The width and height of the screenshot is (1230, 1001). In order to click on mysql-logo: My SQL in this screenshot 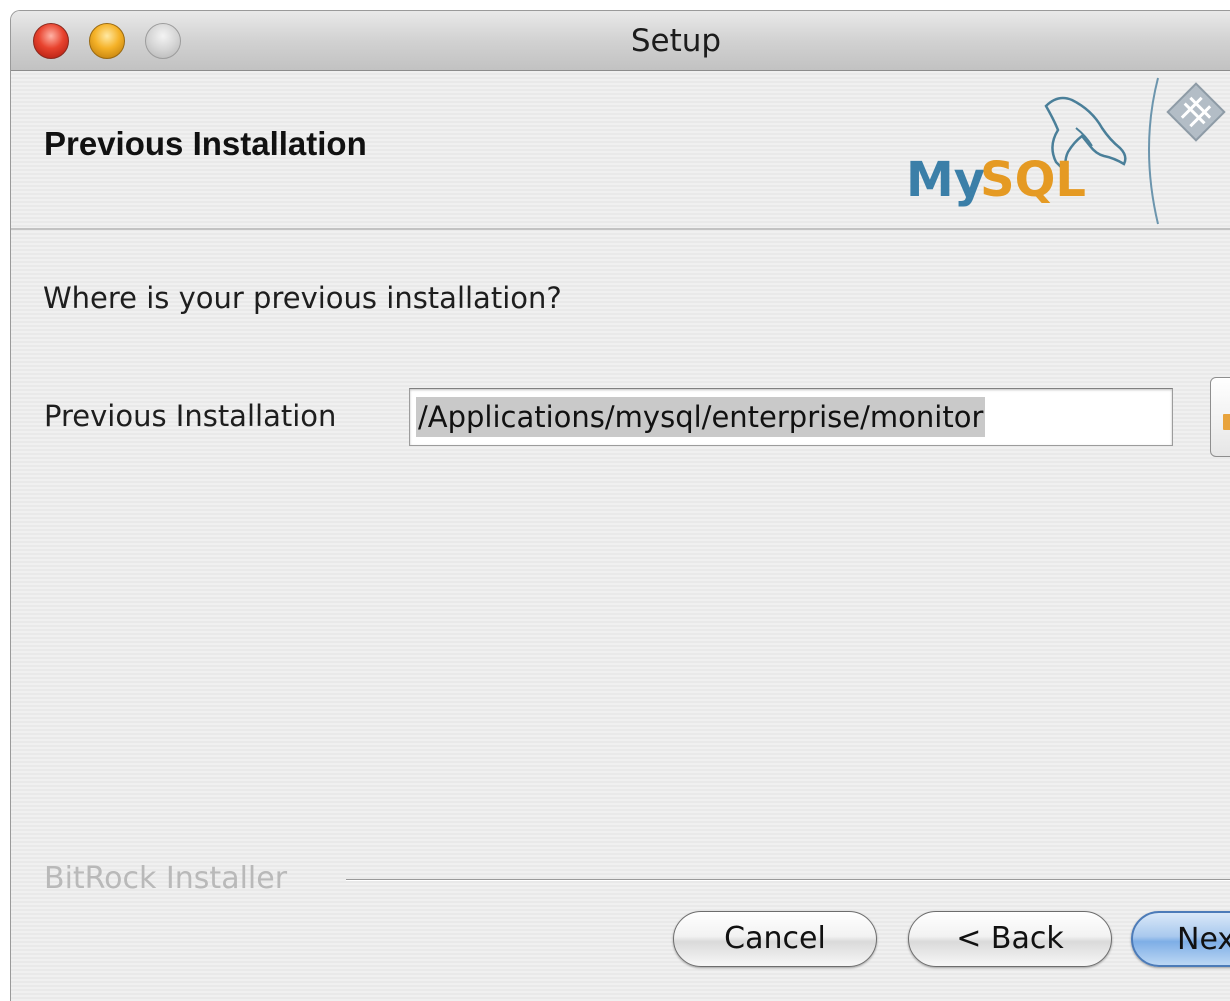, I will do `click(1066, 151)`.